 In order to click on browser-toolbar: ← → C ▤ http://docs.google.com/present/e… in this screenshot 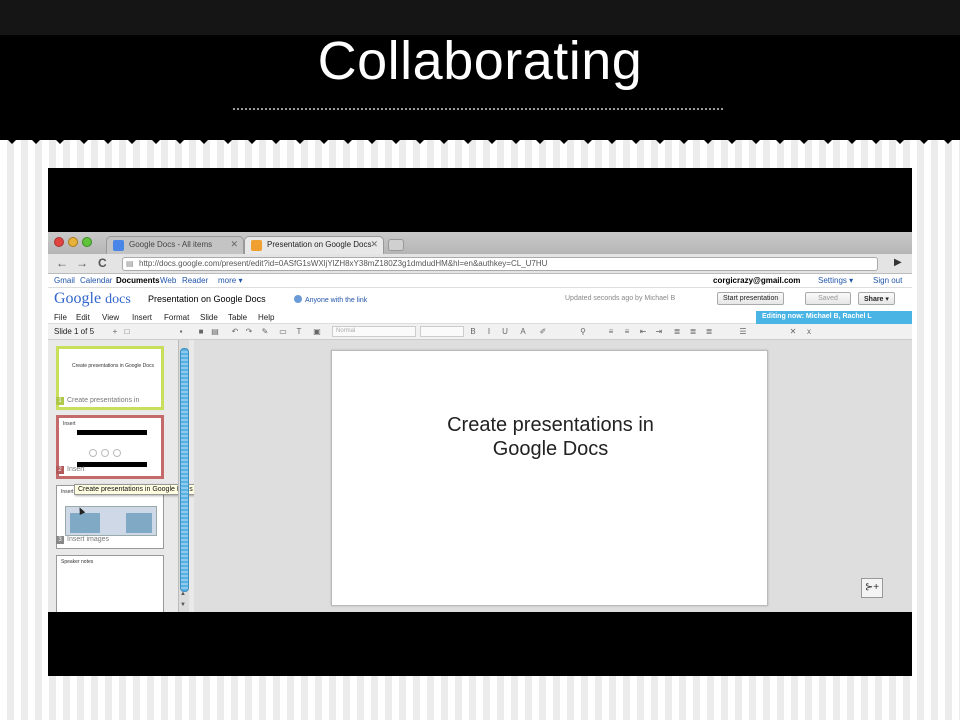, I will do `click(480, 264)`.